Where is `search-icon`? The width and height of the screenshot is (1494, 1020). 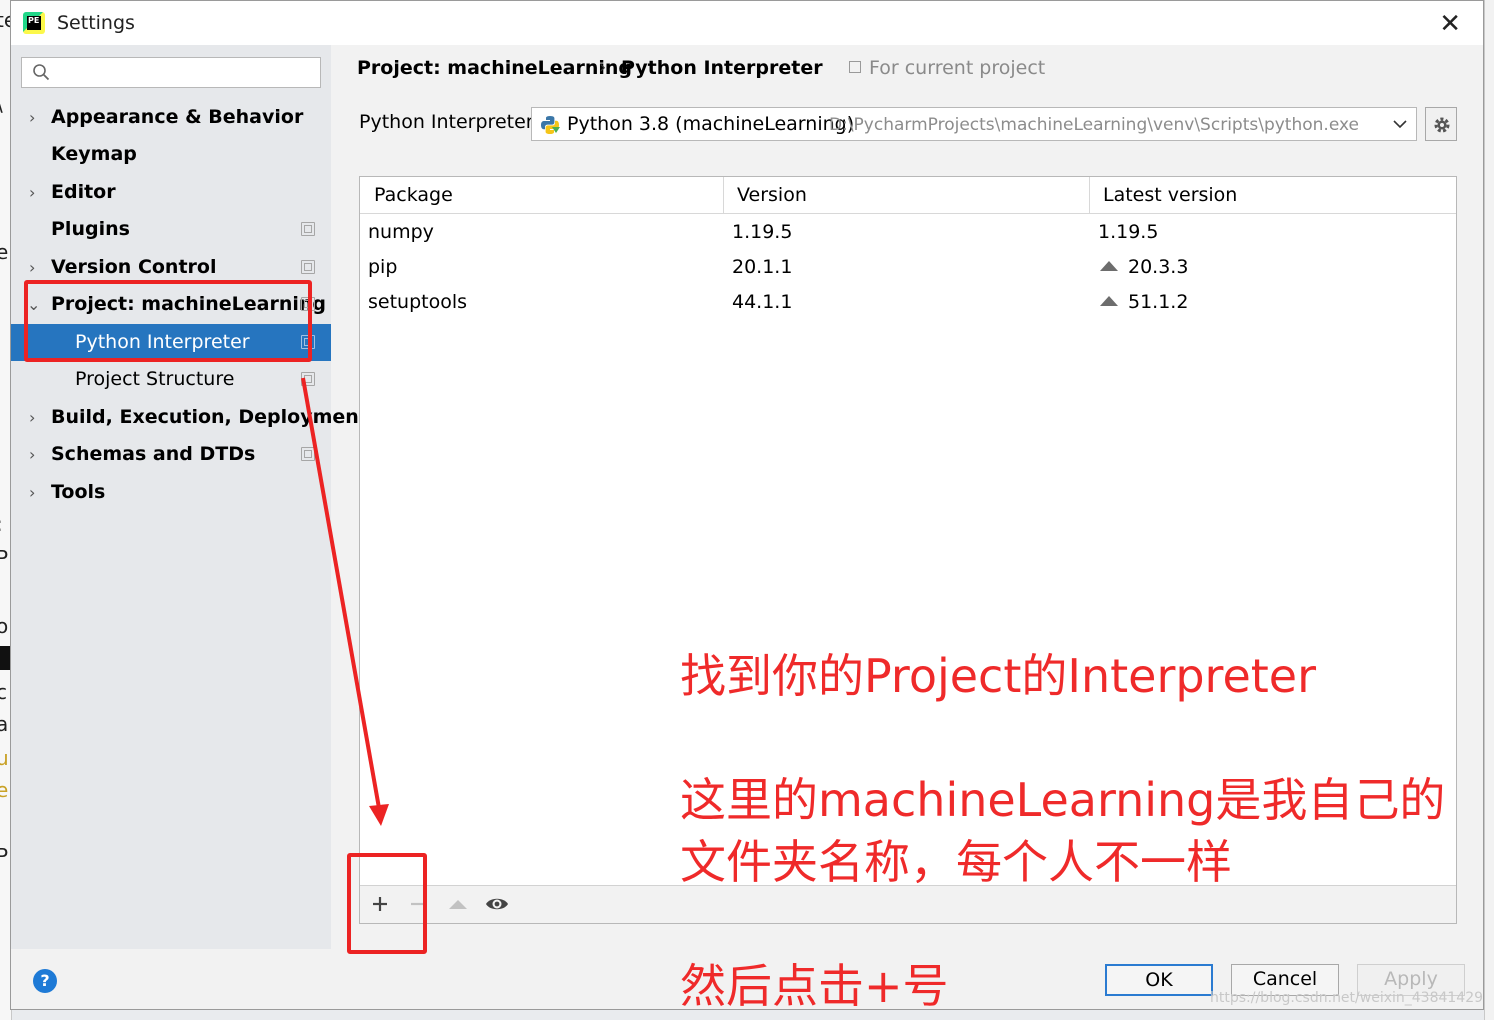 search-icon is located at coordinates (41, 72).